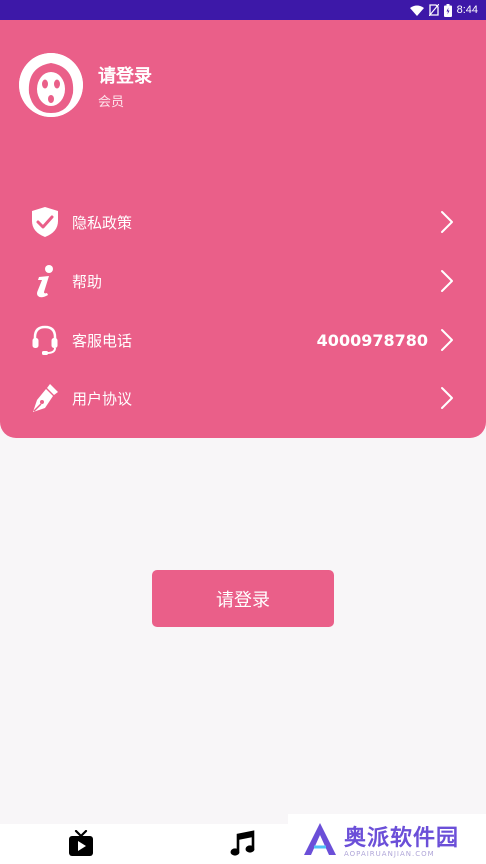 This screenshot has height=864, width=486. What do you see at coordinates (433, 10) in the screenshot?
I see `no-sim-icon` at bounding box center [433, 10].